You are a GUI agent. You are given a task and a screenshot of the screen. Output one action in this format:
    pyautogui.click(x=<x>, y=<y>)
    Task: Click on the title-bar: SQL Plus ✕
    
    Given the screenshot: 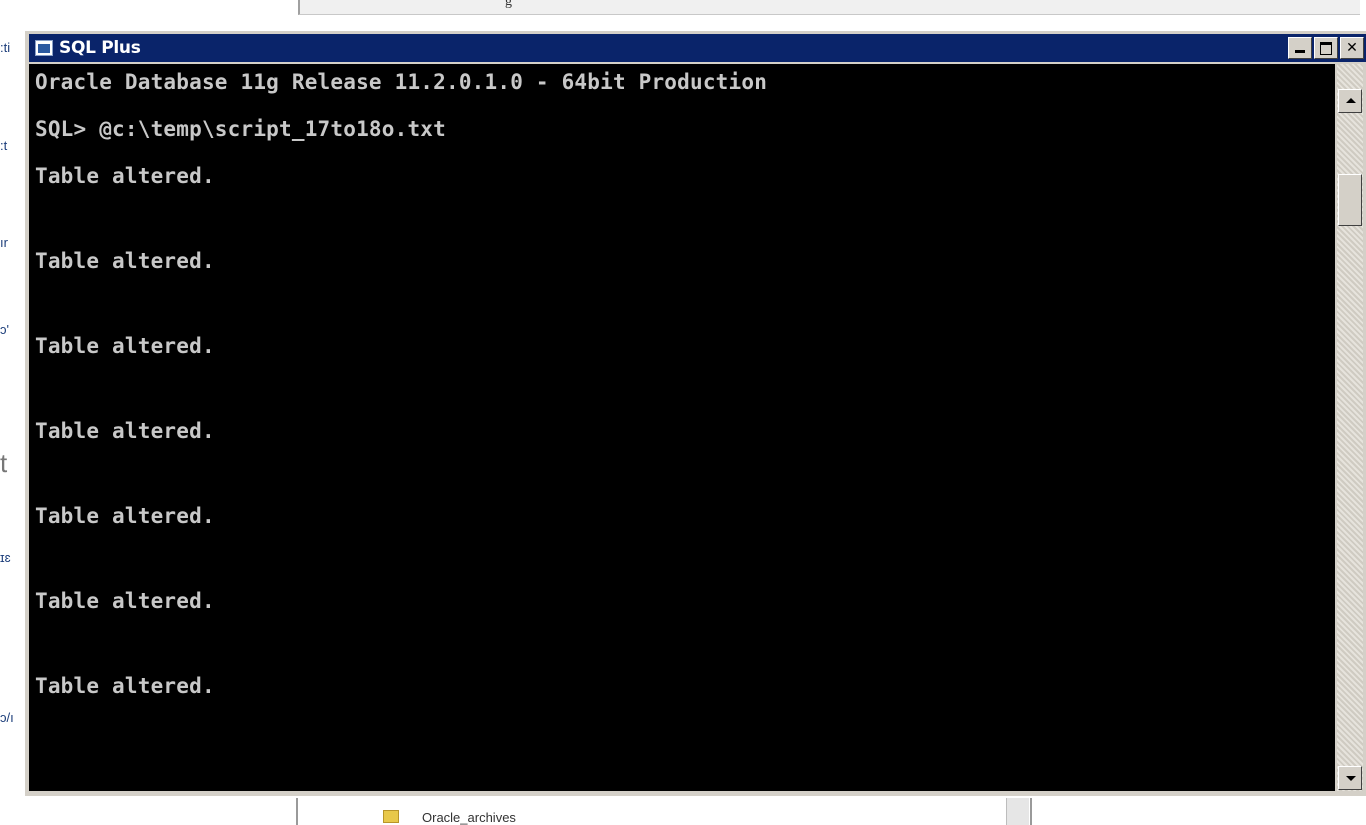 What is the action you would take?
    pyautogui.click(x=697, y=48)
    